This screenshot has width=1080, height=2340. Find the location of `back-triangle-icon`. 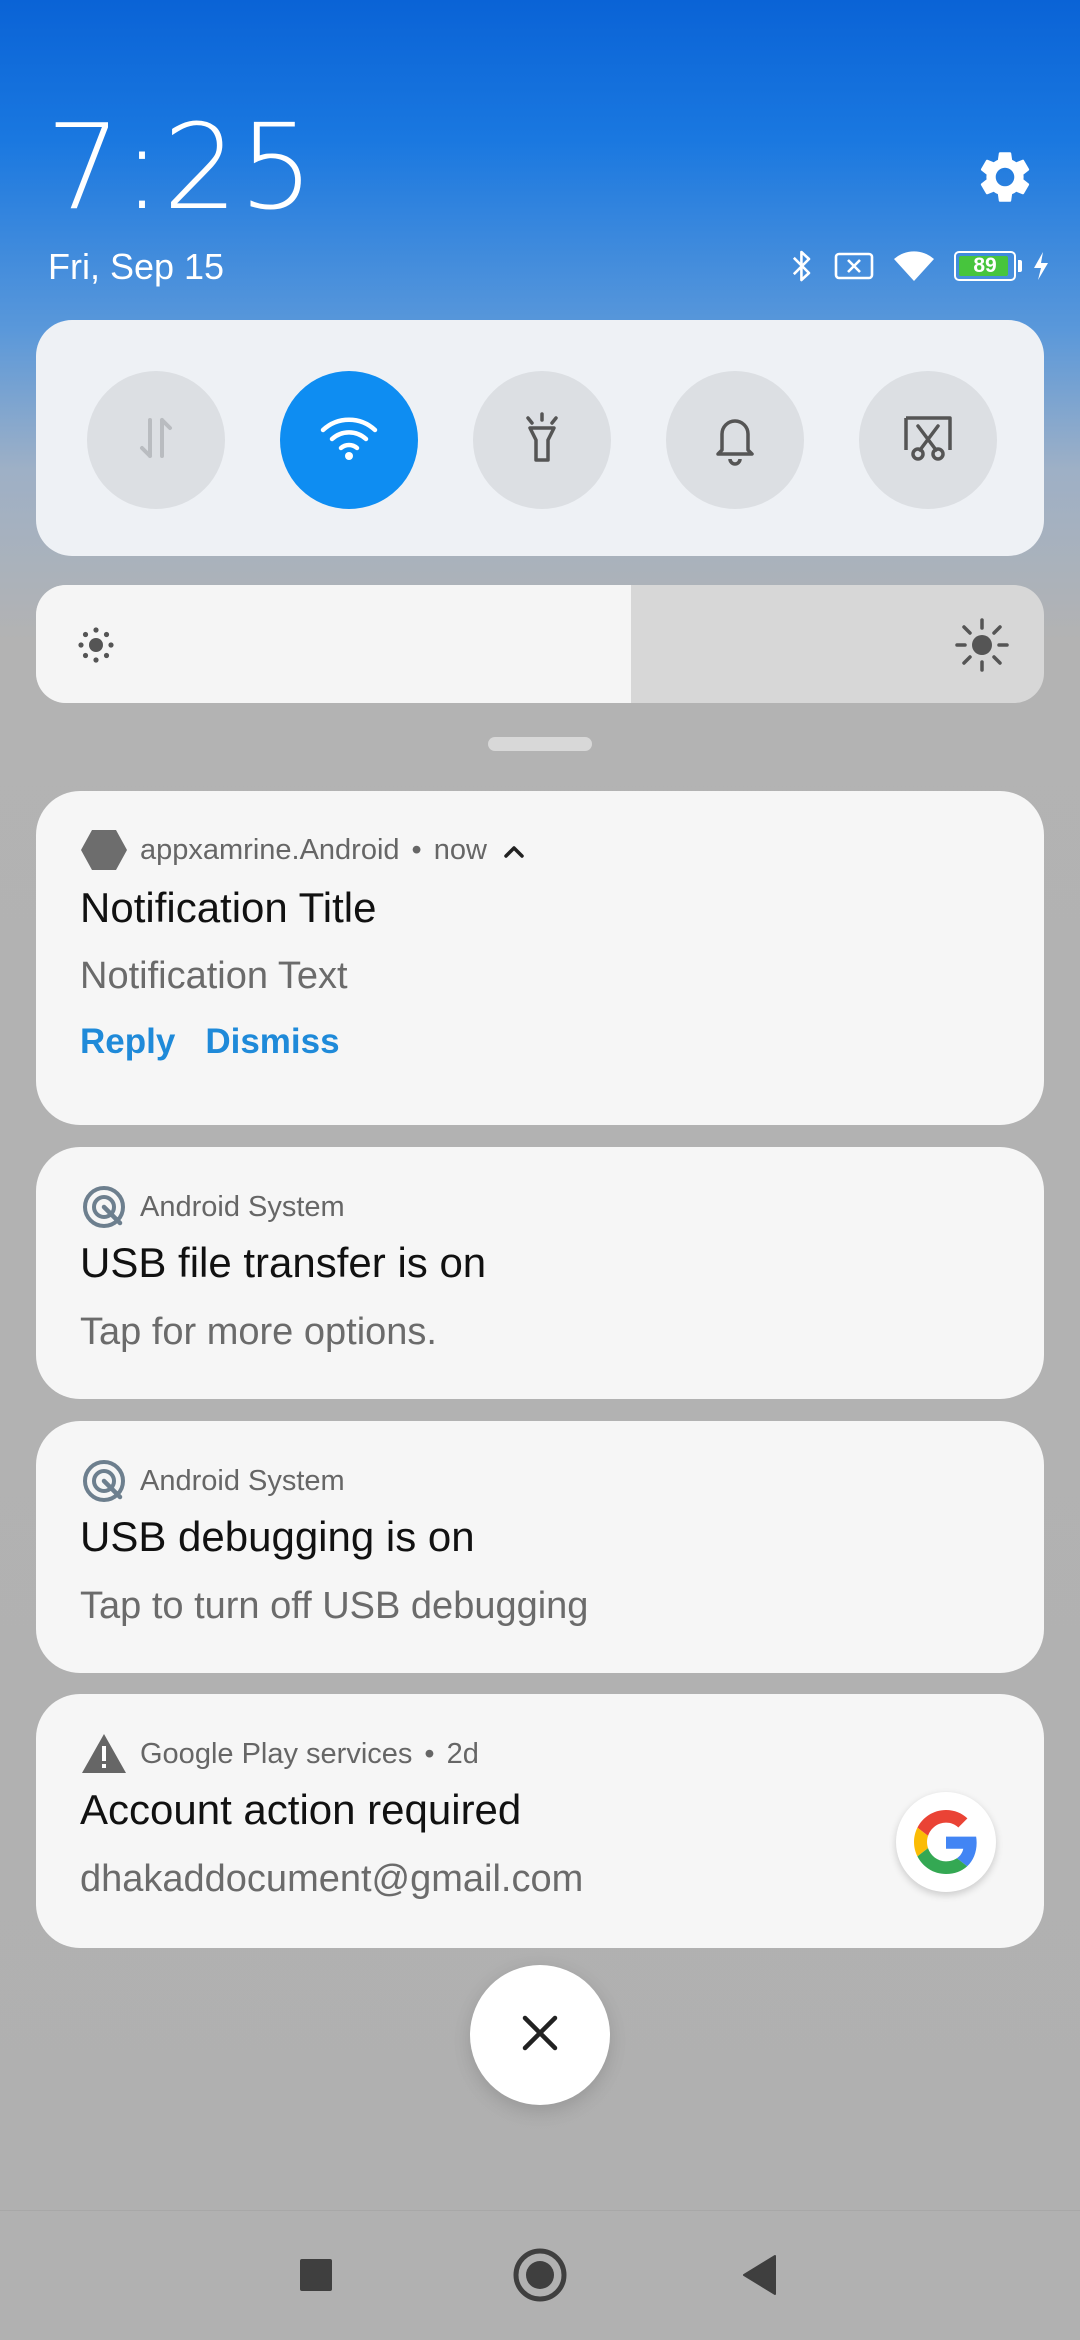

back-triangle-icon is located at coordinates (760, 2277).